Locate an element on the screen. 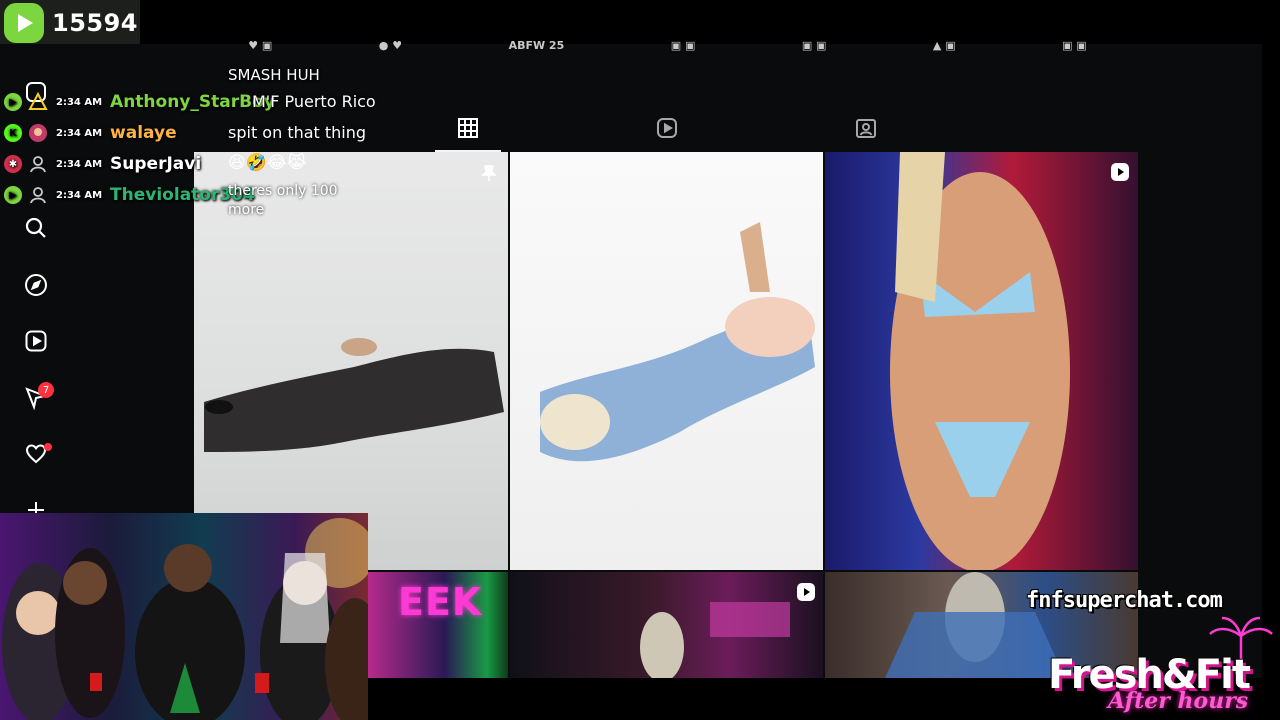 The width and height of the screenshot is (1280, 720). strip-item: ▲ ▣ is located at coordinates (944, 45).